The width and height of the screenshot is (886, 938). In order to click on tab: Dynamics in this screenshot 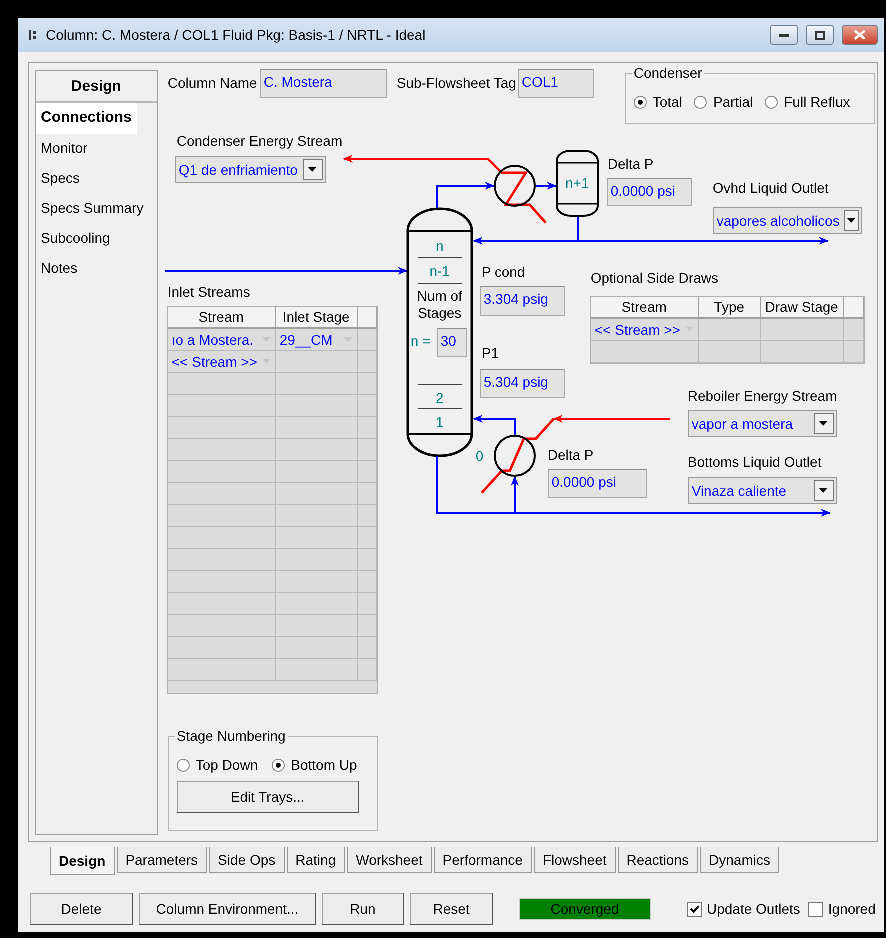, I will do `click(740, 860)`.